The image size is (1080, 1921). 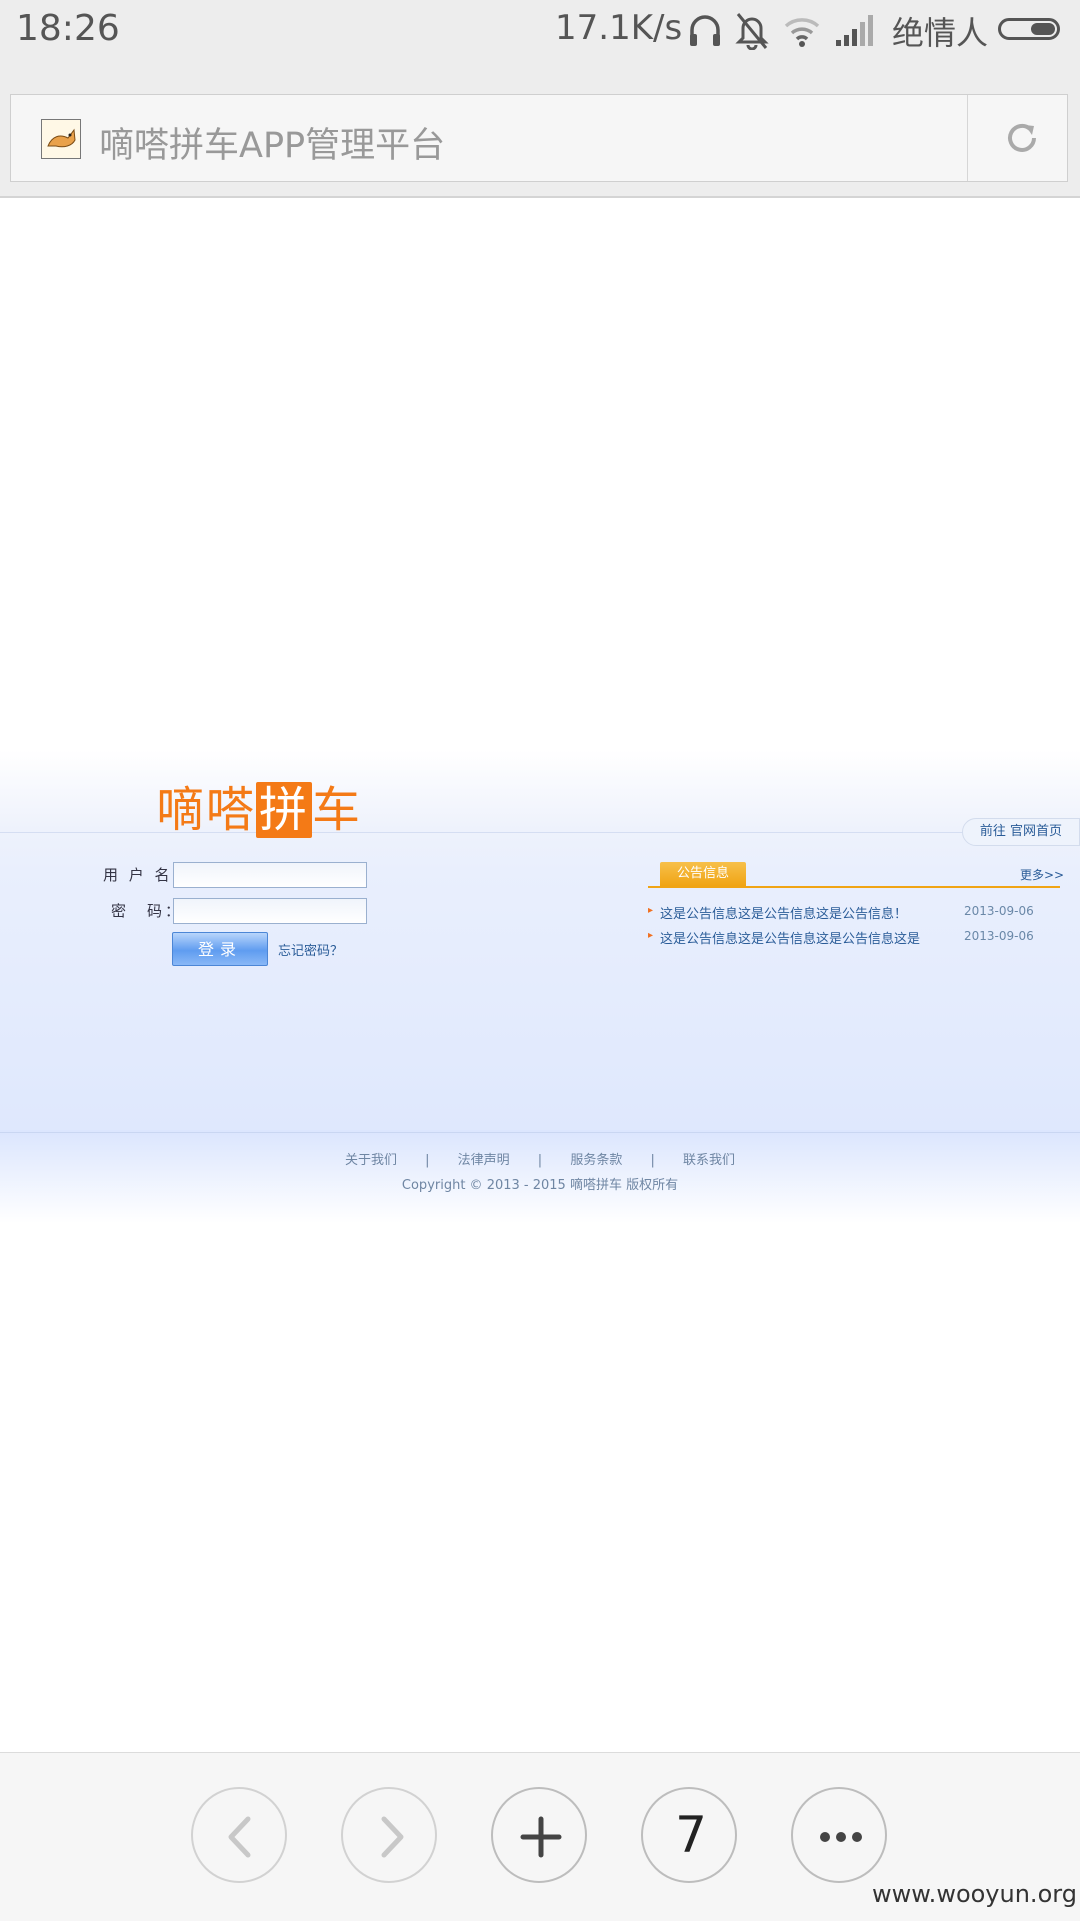 What do you see at coordinates (705, 32) in the screenshot?
I see `headphones-icon` at bounding box center [705, 32].